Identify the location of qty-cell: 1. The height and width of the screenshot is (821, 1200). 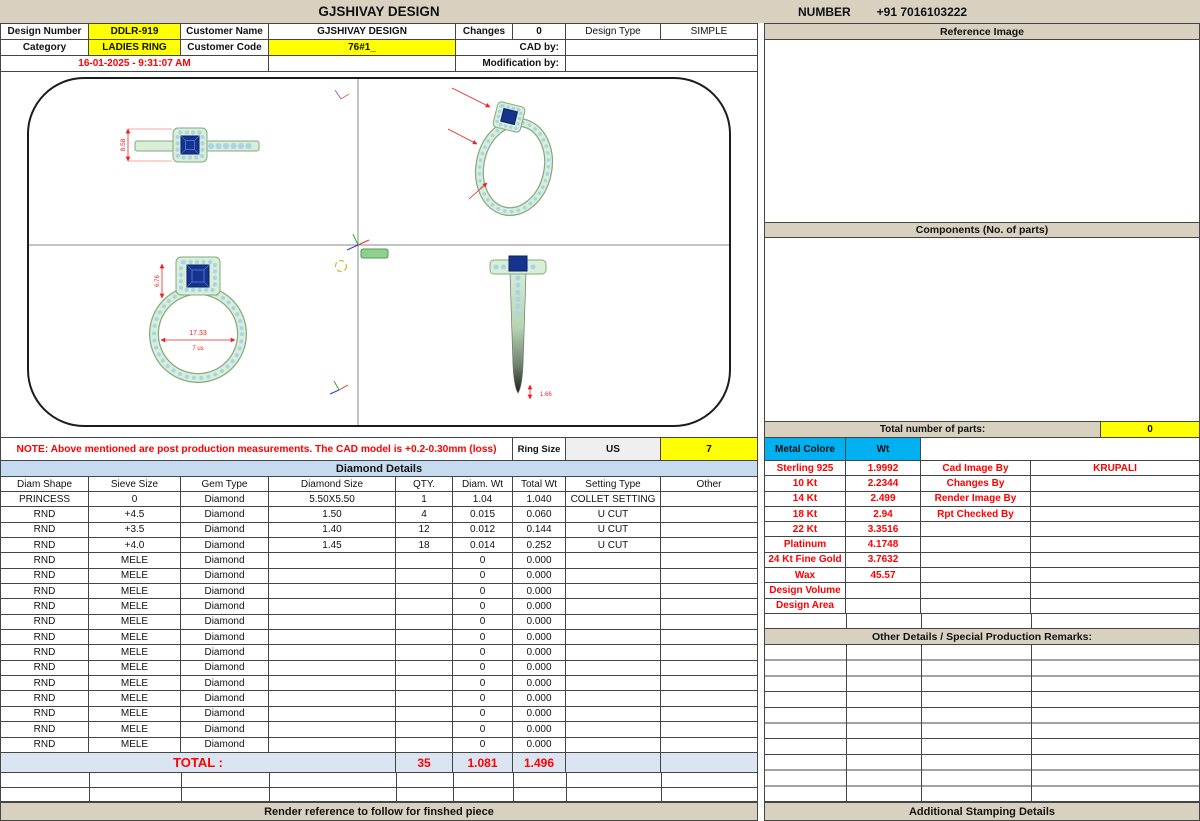
(424, 500).